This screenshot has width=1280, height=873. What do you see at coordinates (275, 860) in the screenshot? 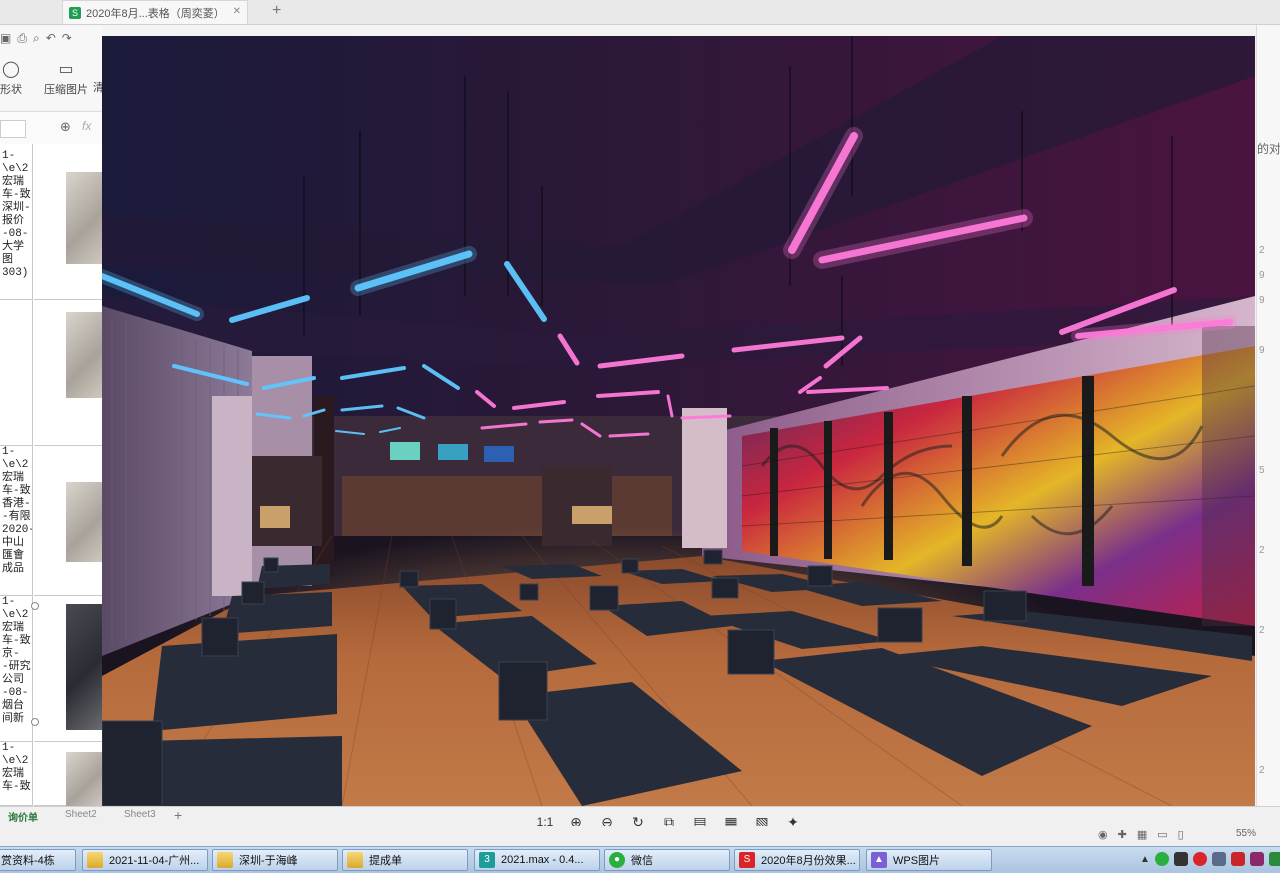
I see `taskbar-item: 深圳-于海峰` at bounding box center [275, 860].